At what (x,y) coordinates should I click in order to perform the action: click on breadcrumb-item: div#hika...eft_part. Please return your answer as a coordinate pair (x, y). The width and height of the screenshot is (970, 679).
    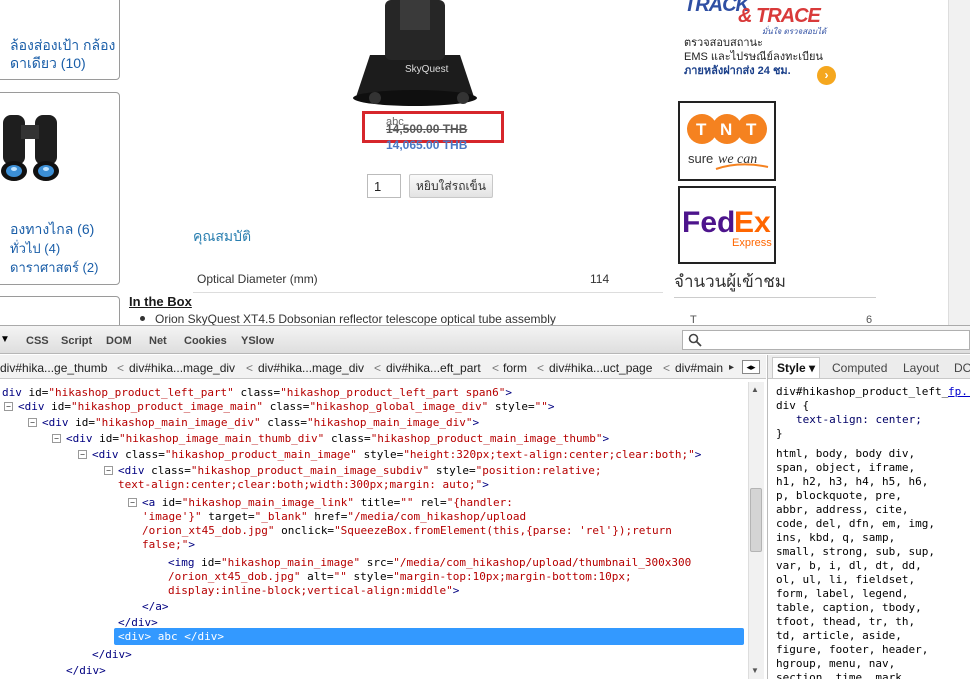
    Looking at the image, I should click on (433, 368).